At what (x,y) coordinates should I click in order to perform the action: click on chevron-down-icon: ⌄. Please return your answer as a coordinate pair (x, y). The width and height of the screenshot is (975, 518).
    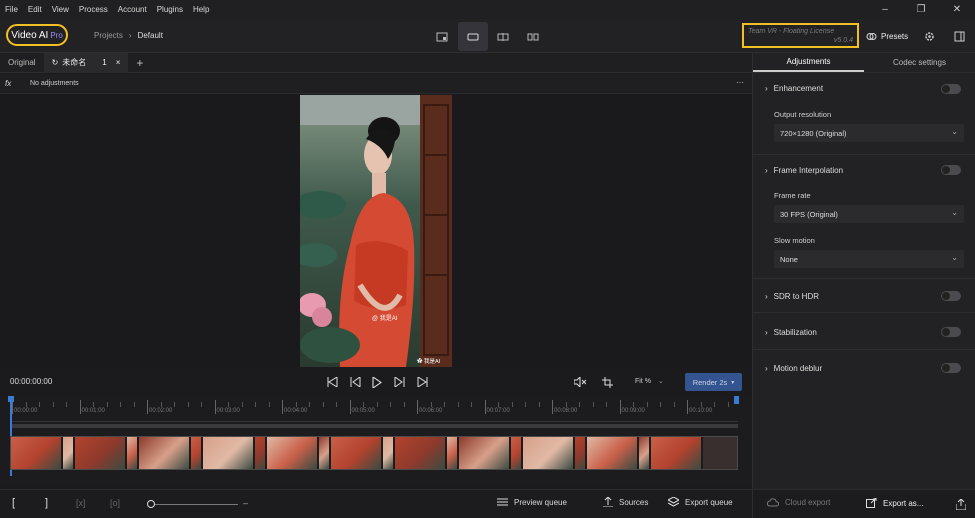
    Looking at the image, I should click on (954, 257).